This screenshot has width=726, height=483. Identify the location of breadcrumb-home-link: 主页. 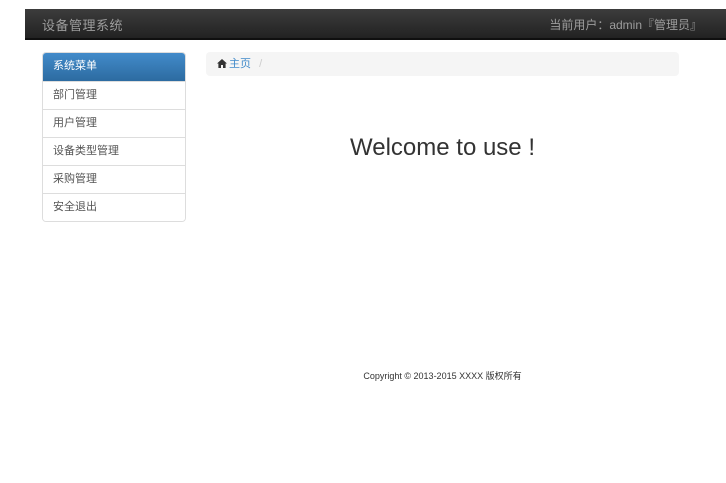
(235, 64).